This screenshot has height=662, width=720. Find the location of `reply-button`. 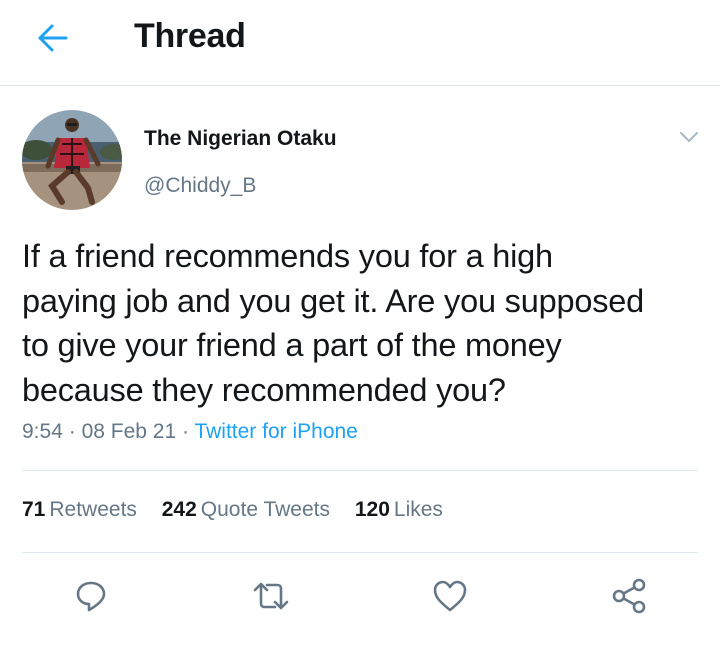

reply-button is located at coordinates (91, 596).